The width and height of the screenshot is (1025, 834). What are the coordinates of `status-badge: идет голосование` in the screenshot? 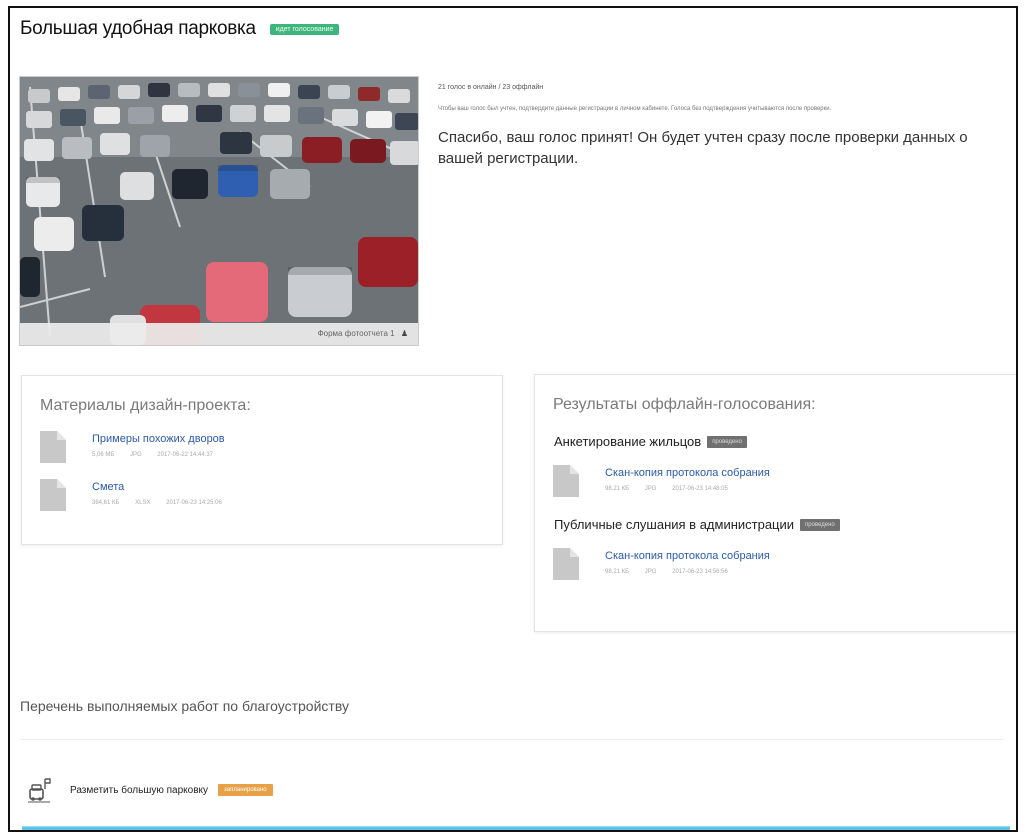 It's located at (304, 29).